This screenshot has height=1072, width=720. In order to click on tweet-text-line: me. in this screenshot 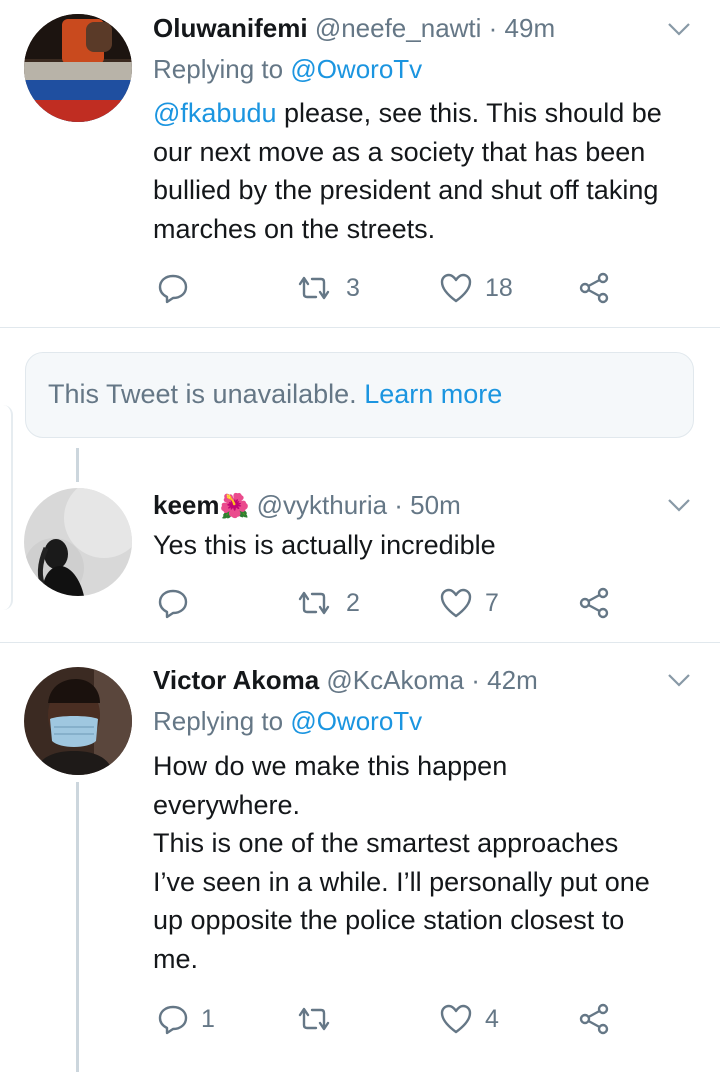, I will do `click(176, 958)`.